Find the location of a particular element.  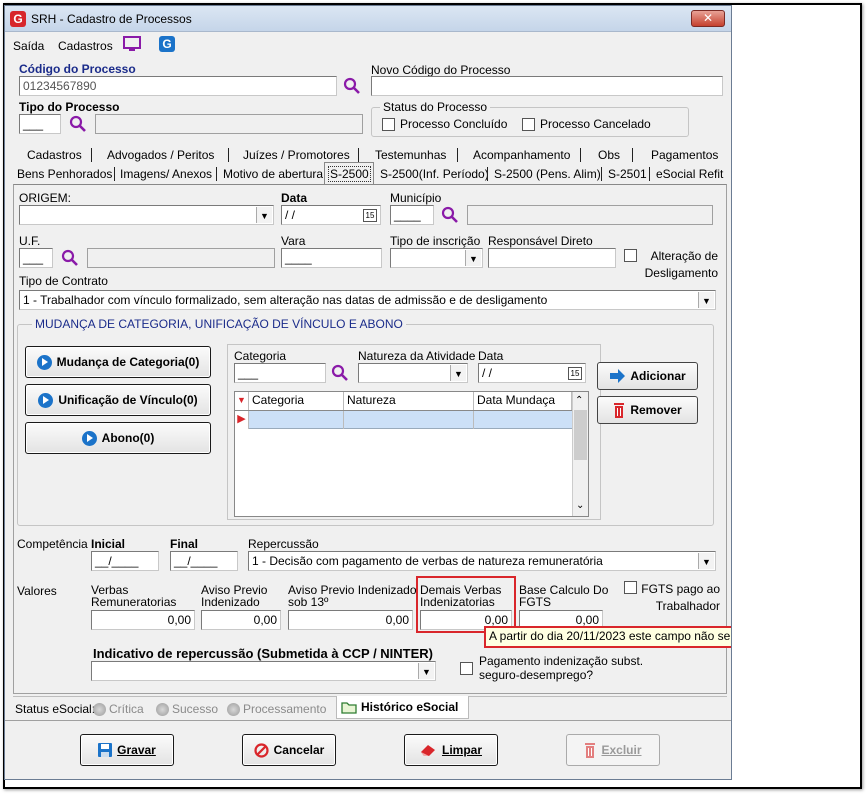

historico-esocial-tab: Histórico eSocial is located at coordinates (402, 707).